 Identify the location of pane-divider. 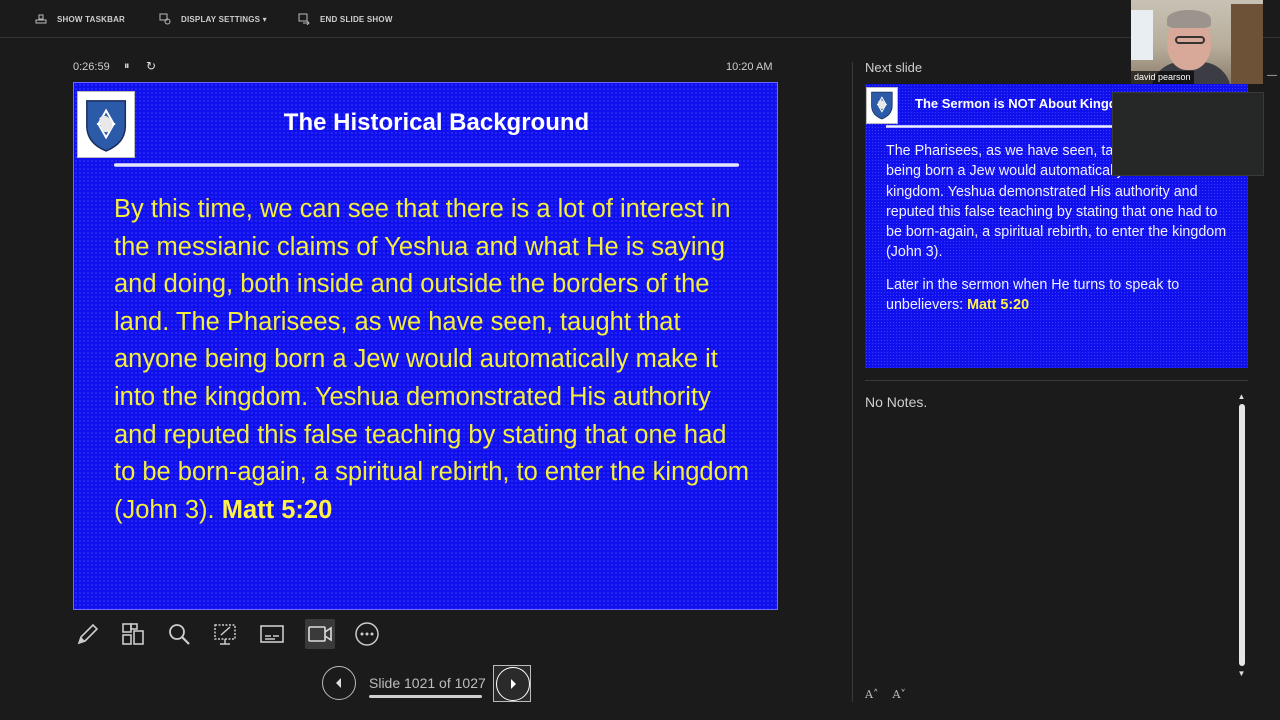
(852, 382).